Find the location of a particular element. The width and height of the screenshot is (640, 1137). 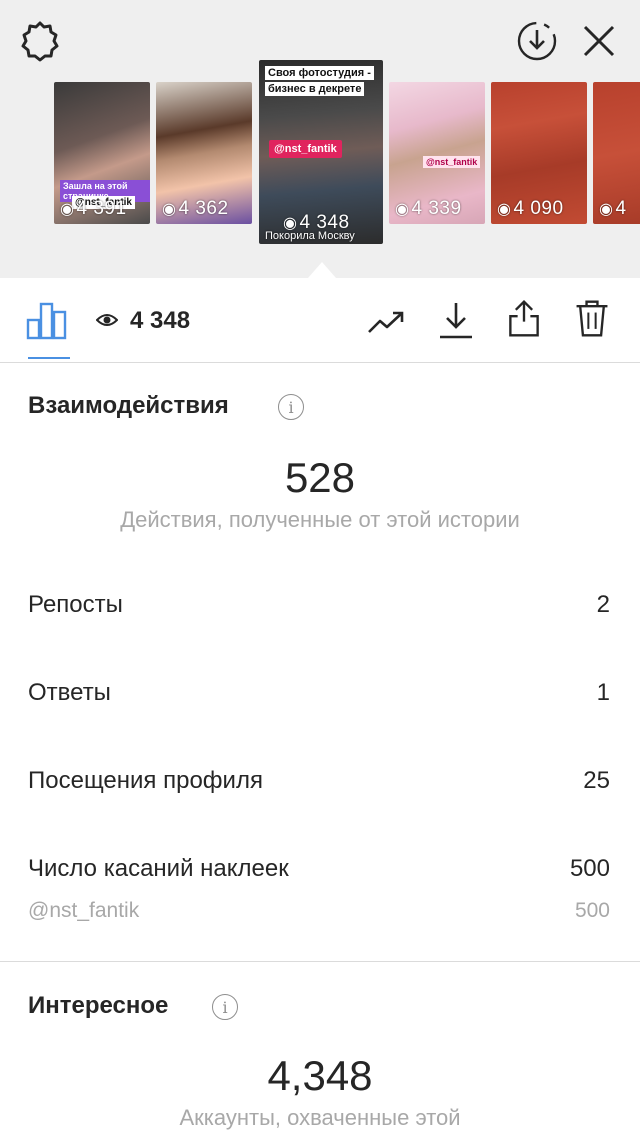

active-tab-indicator is located at coordinates (49, 358).